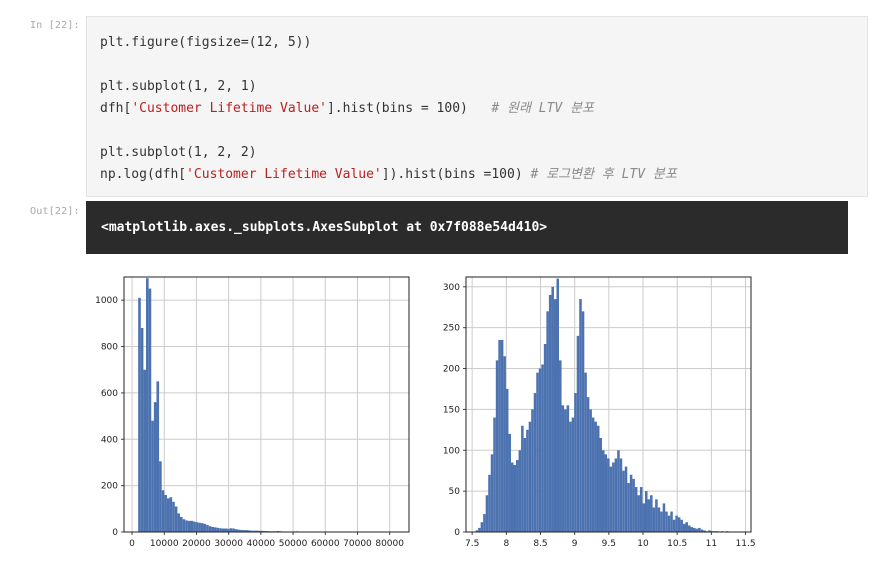 The height and width of the screenshot is (573, 874). What do you see at coordinates (109, 394) in the screenshot?
I see `y-tick-label: 600` at bounding box center [109, 394].